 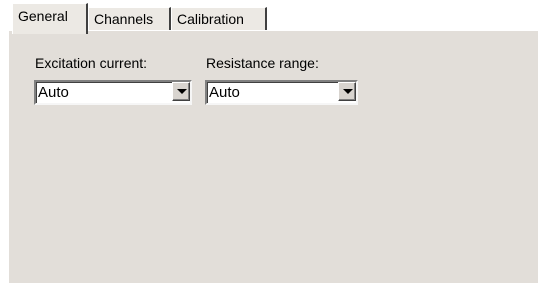 I want to click on tab-channels: Channels, so click(x=129, y=19).